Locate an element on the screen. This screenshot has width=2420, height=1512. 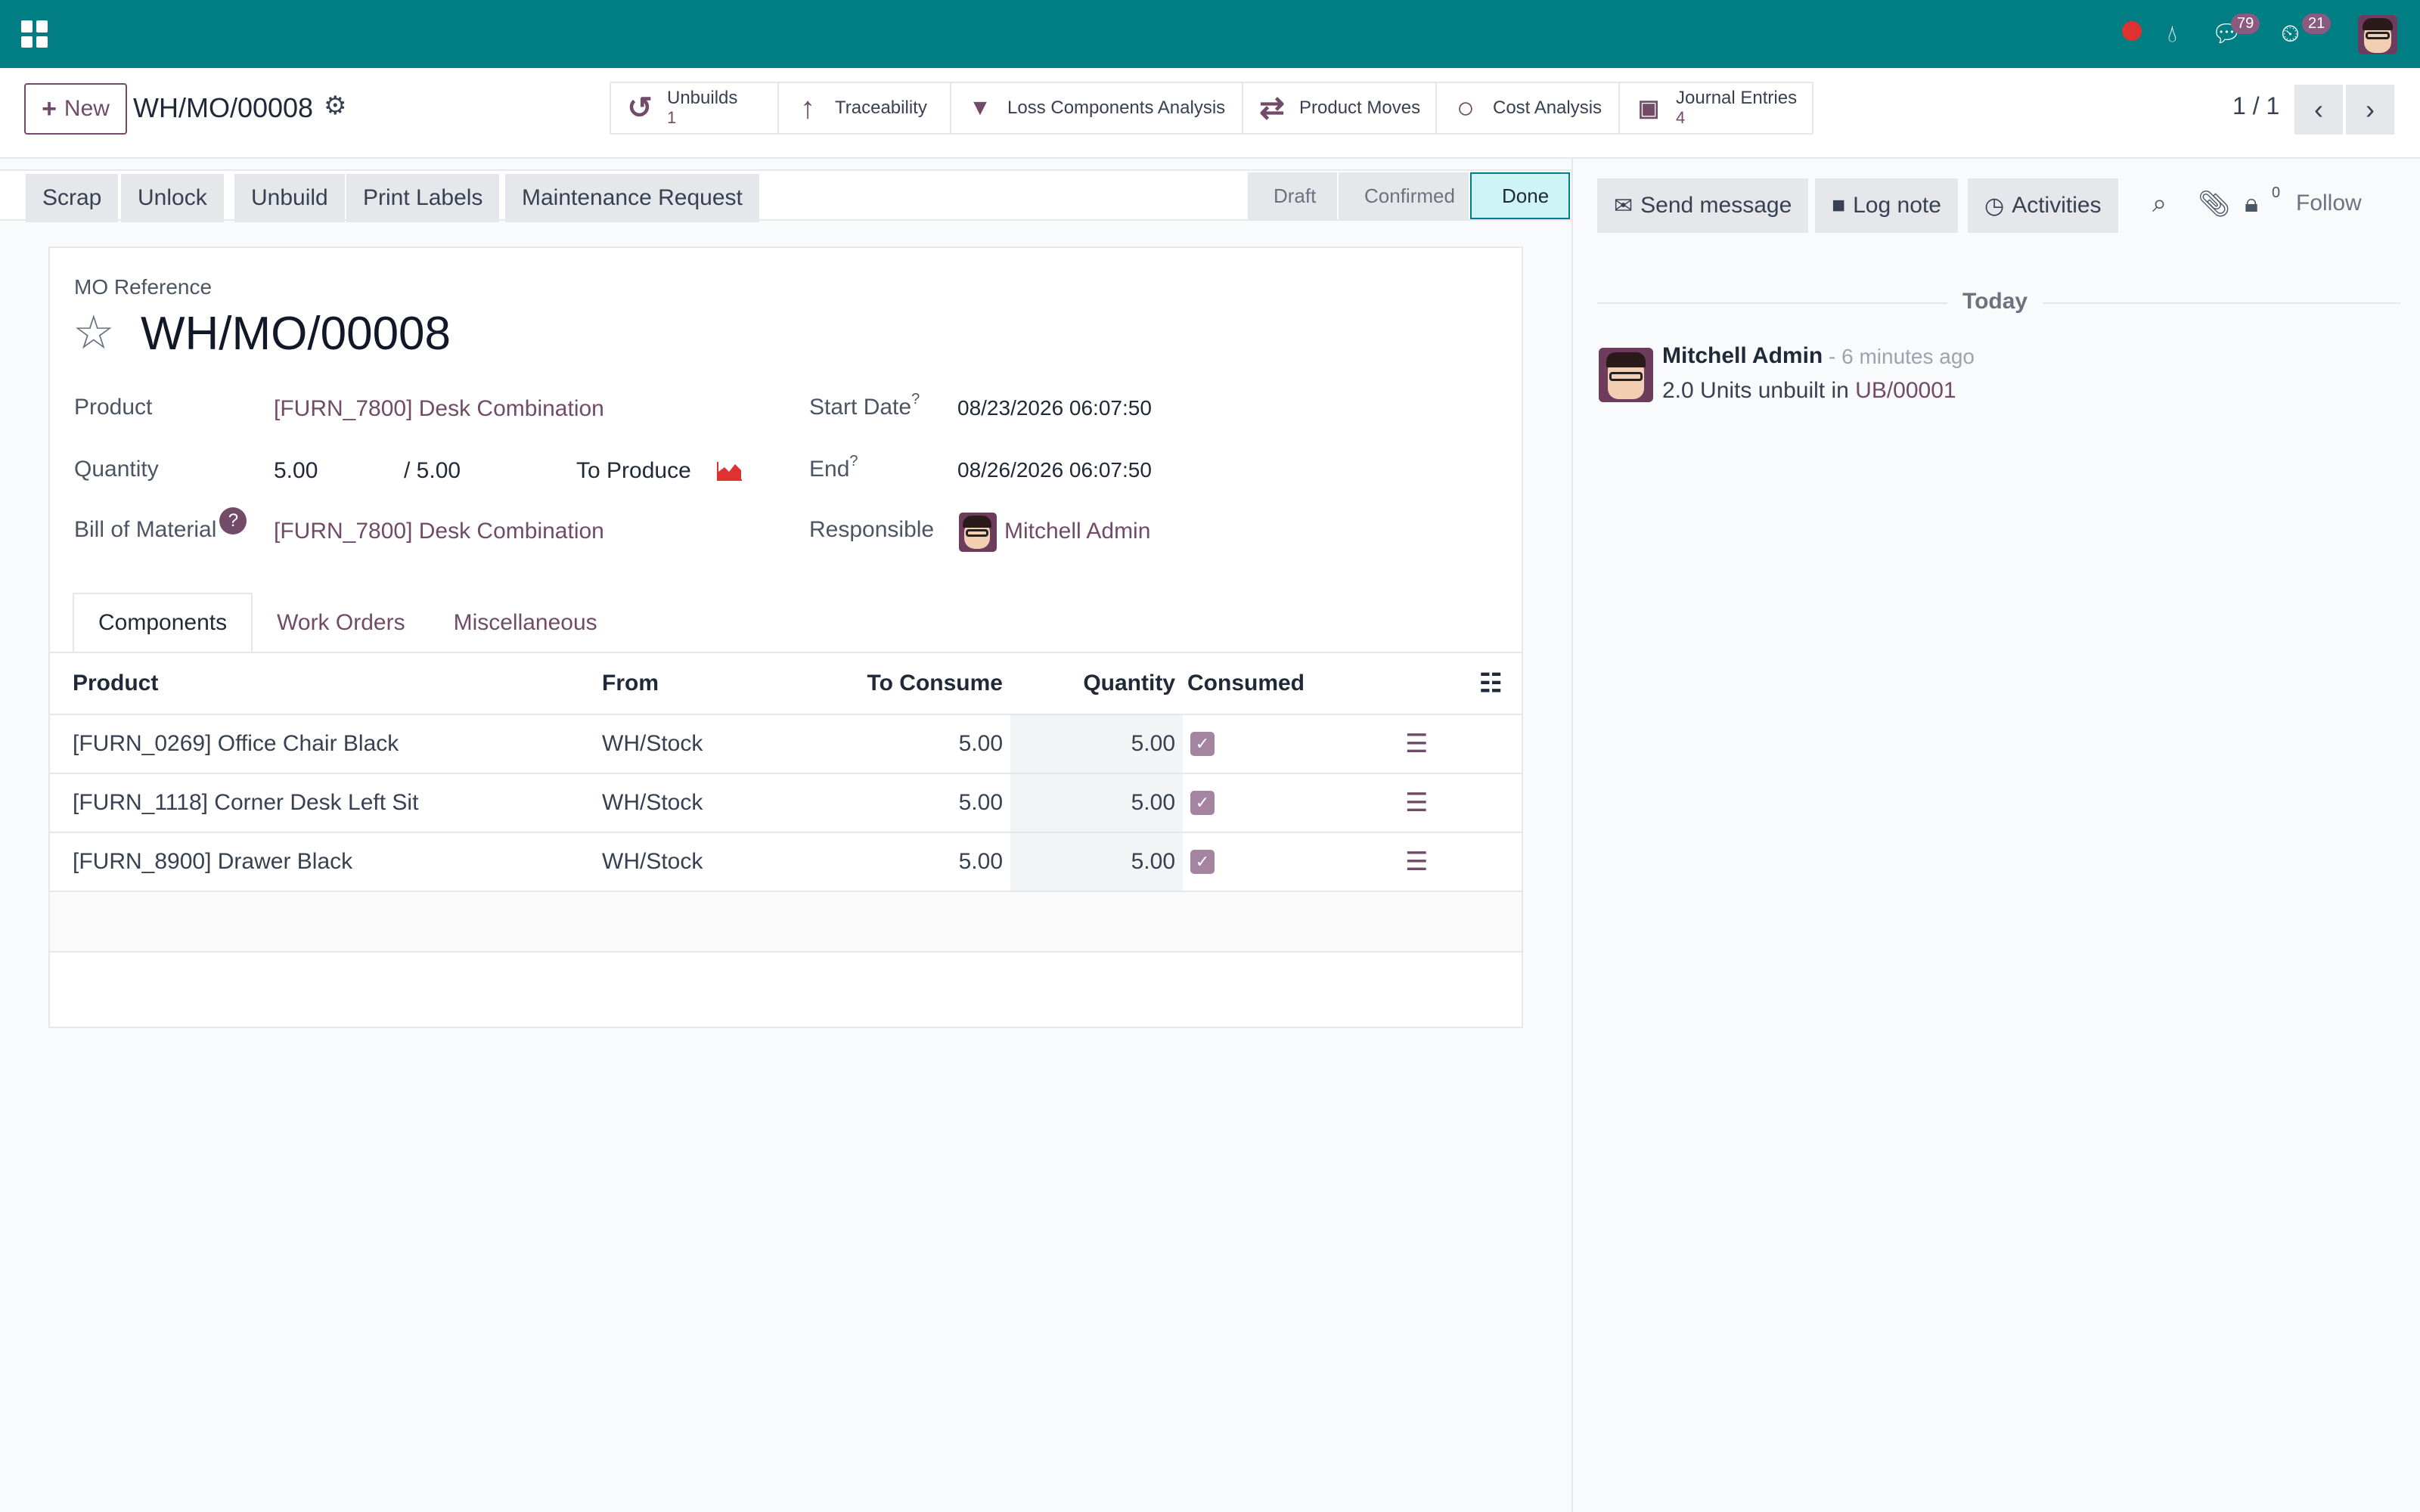
column-quantity: Quantity is located at coordinates (1092, 683).